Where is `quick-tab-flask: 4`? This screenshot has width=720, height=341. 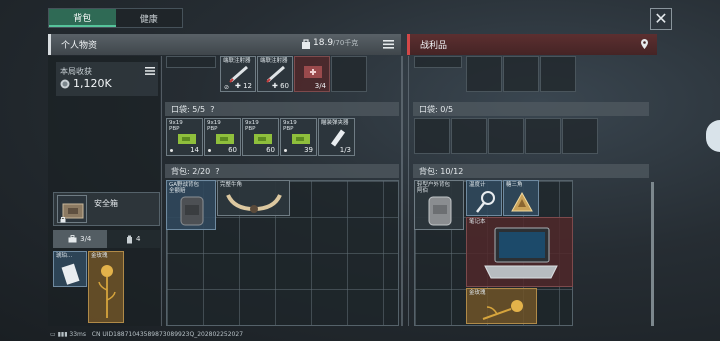
quick-tab-flask: 4 is located at coordinates (133, 239).